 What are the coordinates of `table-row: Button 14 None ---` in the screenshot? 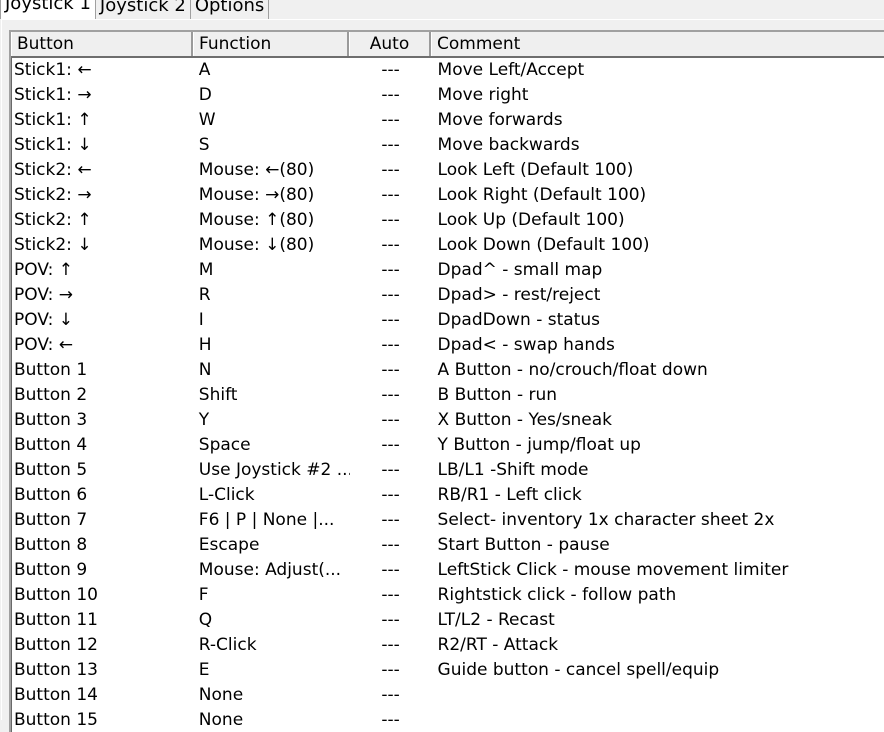 It's located at (447, 695).